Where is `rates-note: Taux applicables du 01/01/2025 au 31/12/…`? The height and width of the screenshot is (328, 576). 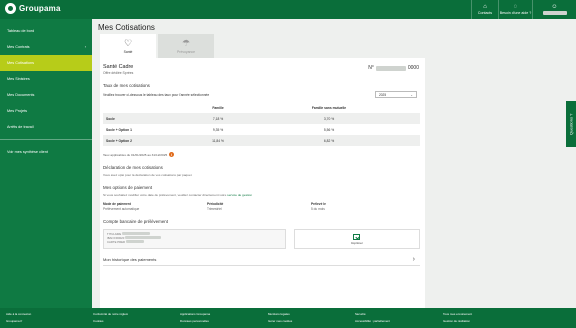 rates-note: Taux applicables du 01/01/2025 au 31/12/… is located at coordinates (261, 154).